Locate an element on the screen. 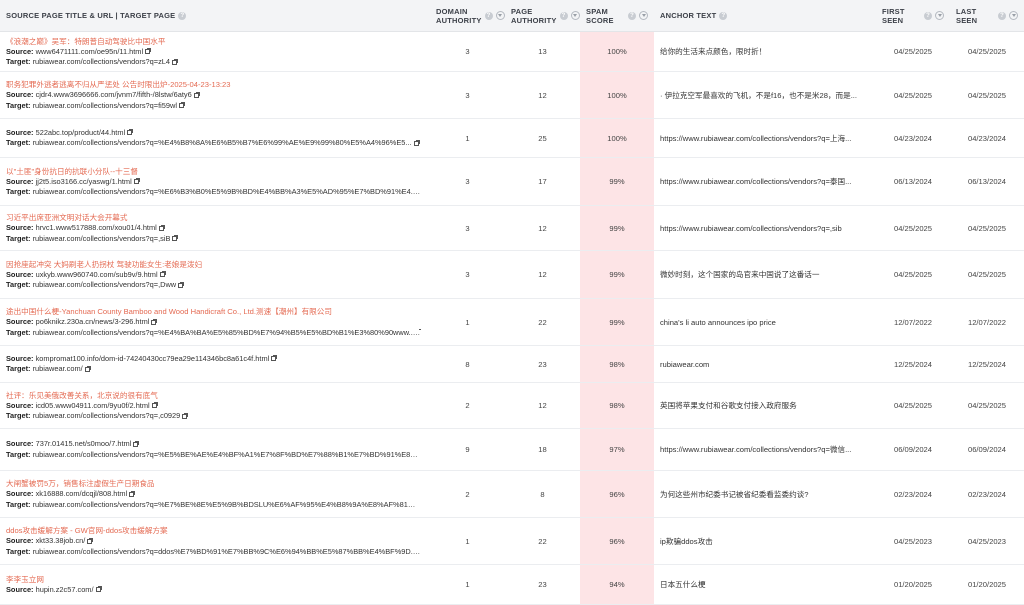 This screenshot has height=605, width=1024. source-page-title-link: 职务犯罪外逃者逃离不归从严惩处 公告时限出炉-2025-04-23-13:23 is located at coordinates (211, 84).